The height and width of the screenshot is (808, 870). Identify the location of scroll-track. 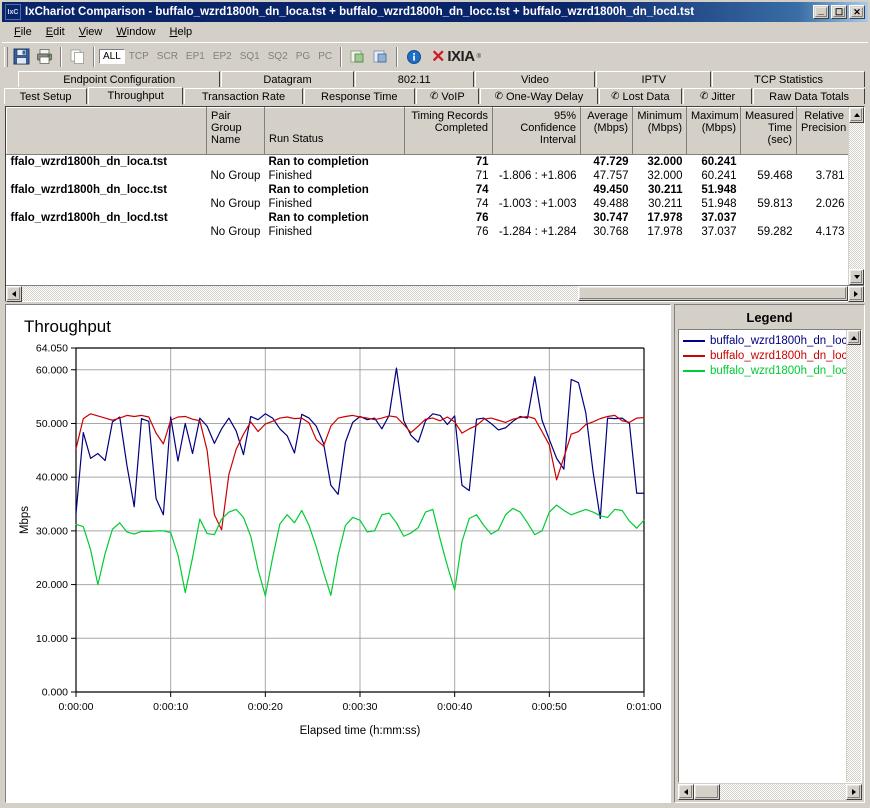
(856, 196).